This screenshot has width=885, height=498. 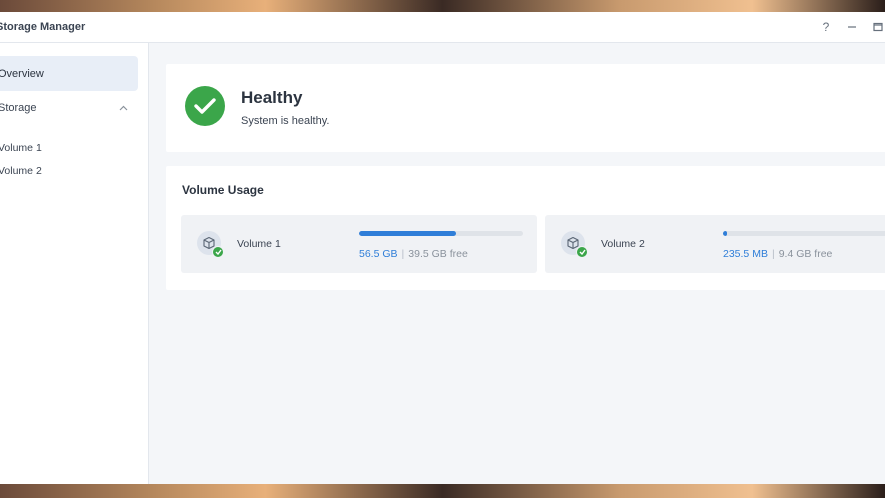 I want to click on check-icon, so click(x=205, y=106).